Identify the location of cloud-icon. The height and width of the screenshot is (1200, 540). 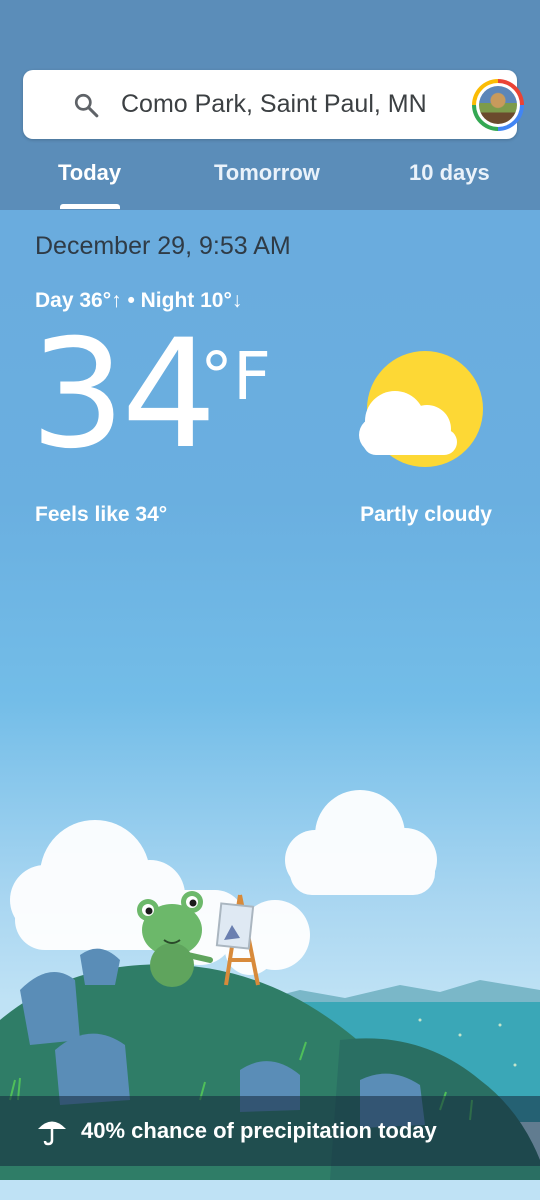
(408, 423).